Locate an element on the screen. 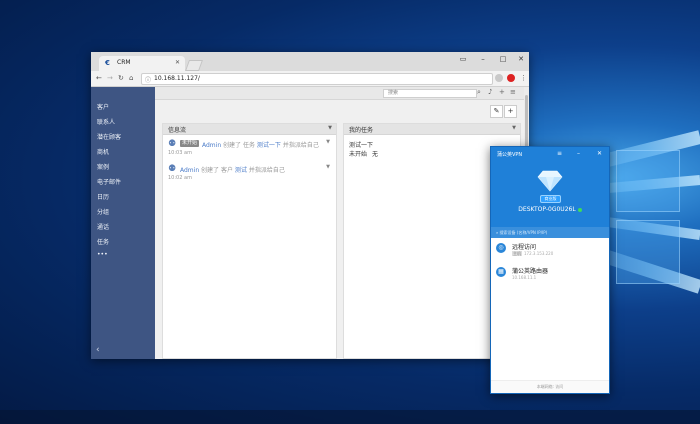  online-status-icon is located at coordinates (579, 209).